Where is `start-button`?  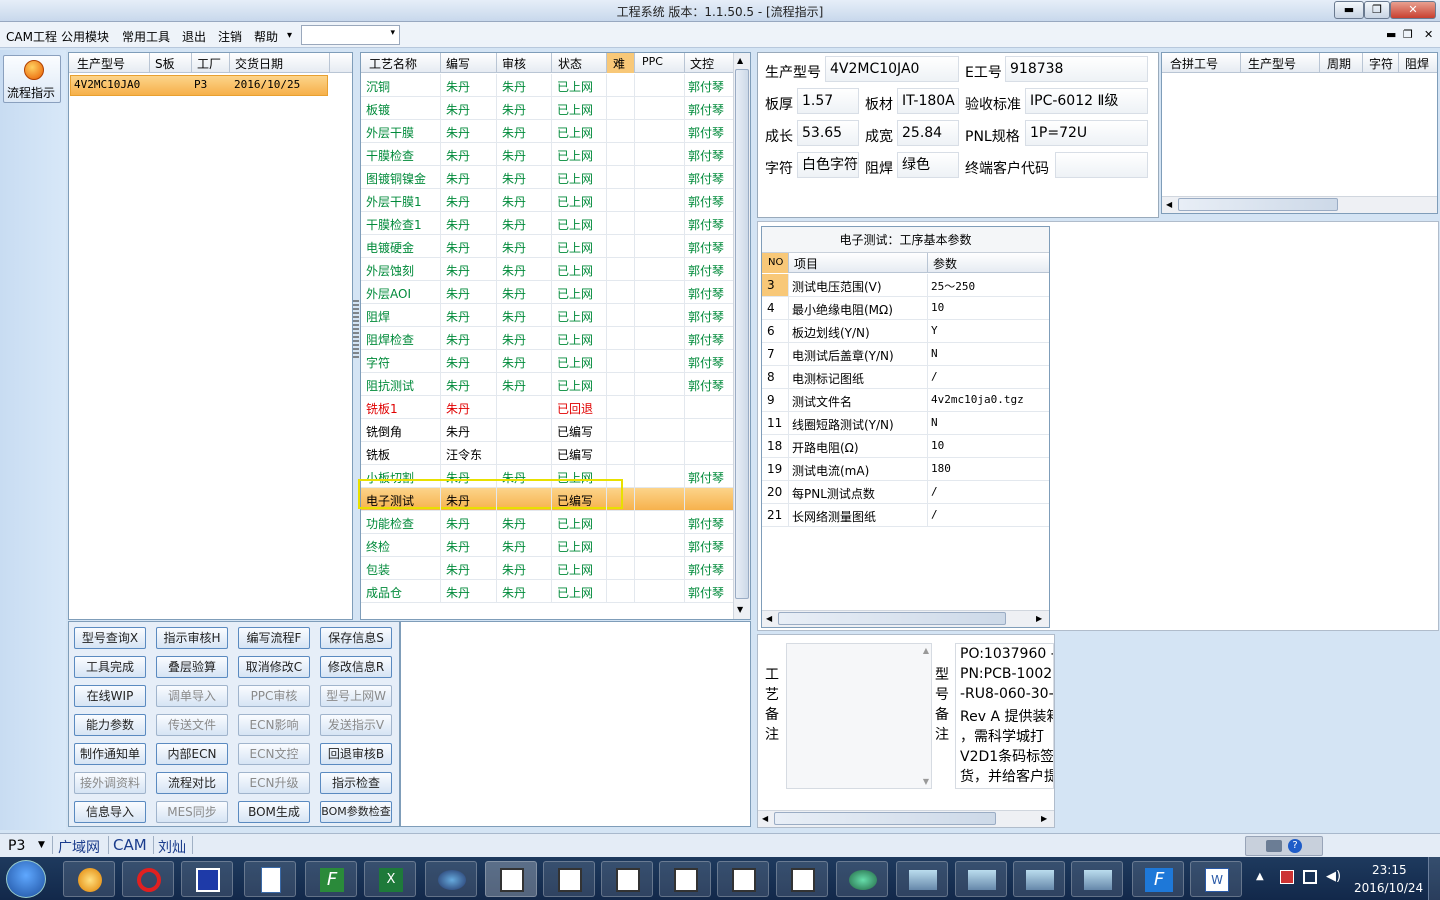 start-button is located at coordinates (26, 879).